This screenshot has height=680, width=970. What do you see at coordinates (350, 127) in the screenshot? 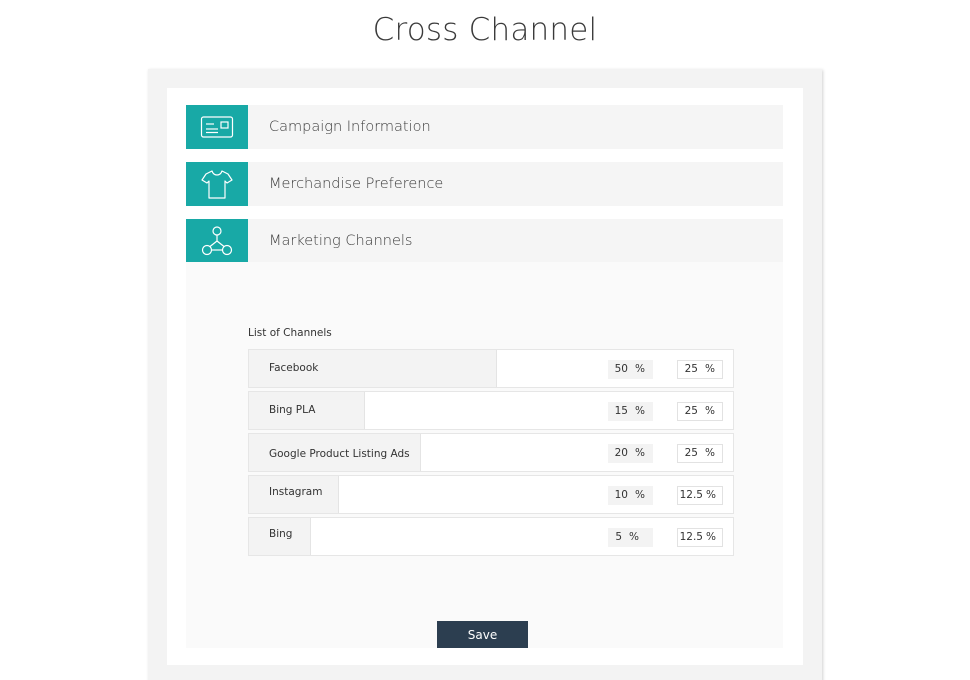
I see `section-label: Campaign Information` at bounding box center [350, 127].